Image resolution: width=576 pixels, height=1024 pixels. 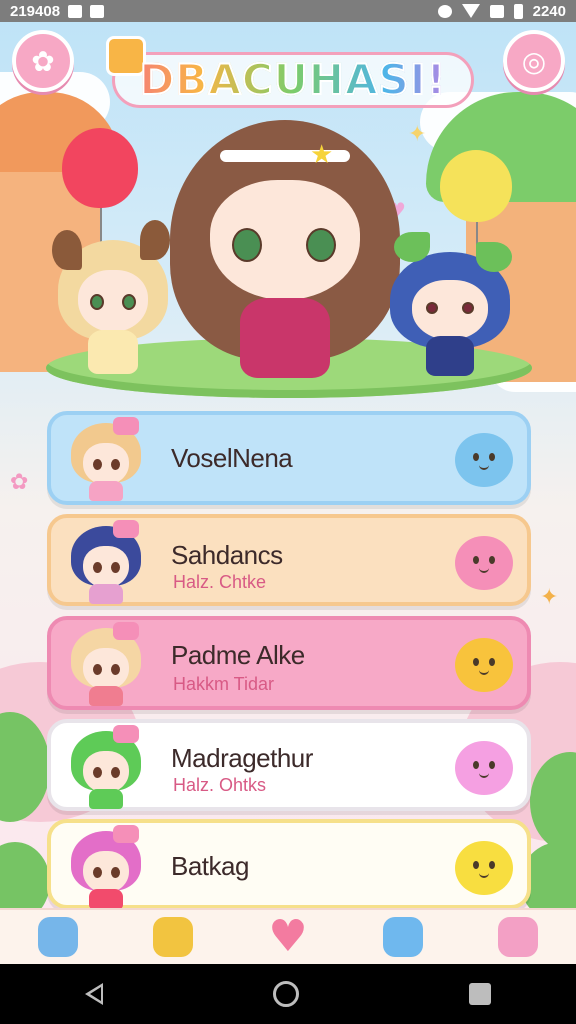 I want to click on tab-robot, so click(x=58, y=937).